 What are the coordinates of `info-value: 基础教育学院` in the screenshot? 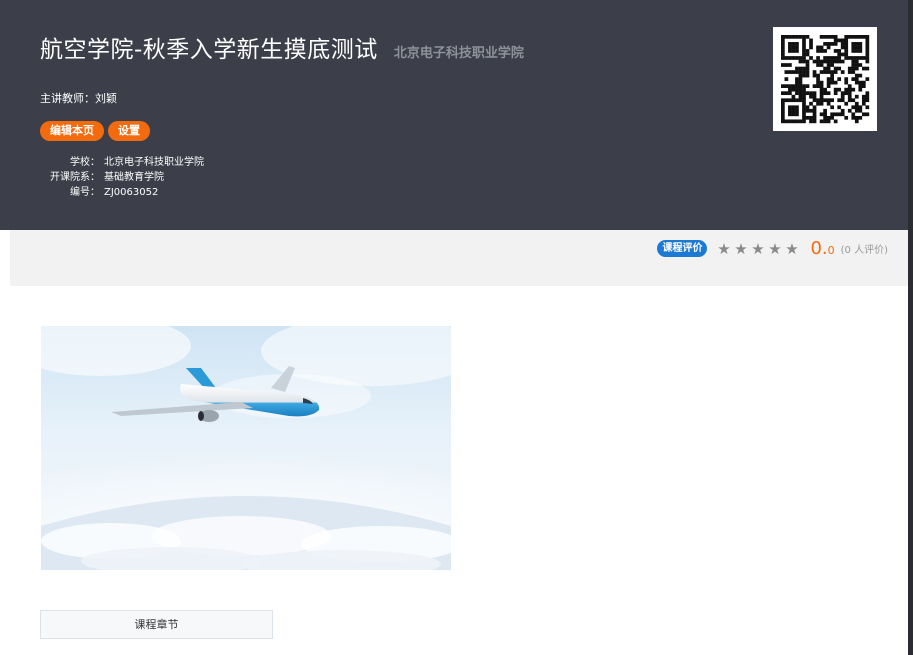 It's located at (134, 177).